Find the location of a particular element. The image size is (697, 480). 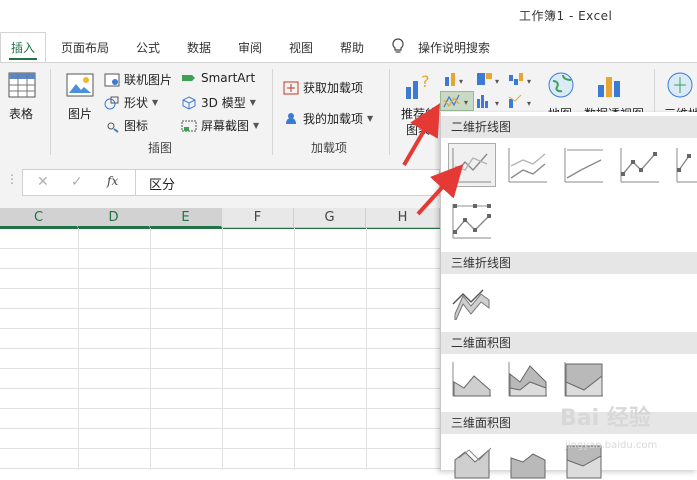

section-3d-line: 三维折线图 is located at coordinates (569, 263).